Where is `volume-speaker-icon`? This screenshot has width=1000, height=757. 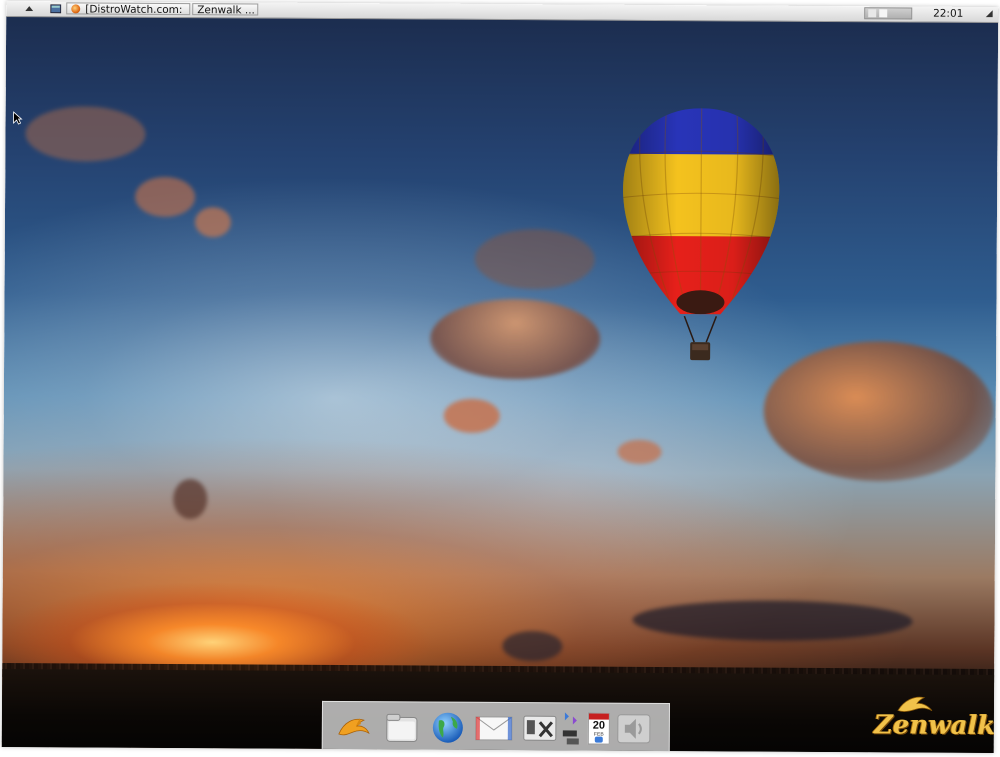 volume-speaker-icon is located at coordinates (634, 729).